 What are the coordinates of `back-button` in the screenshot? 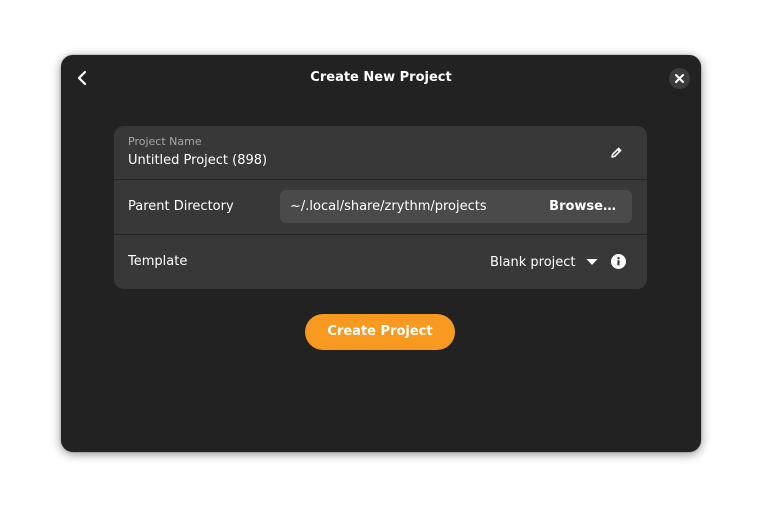 It's located at (82, 78).